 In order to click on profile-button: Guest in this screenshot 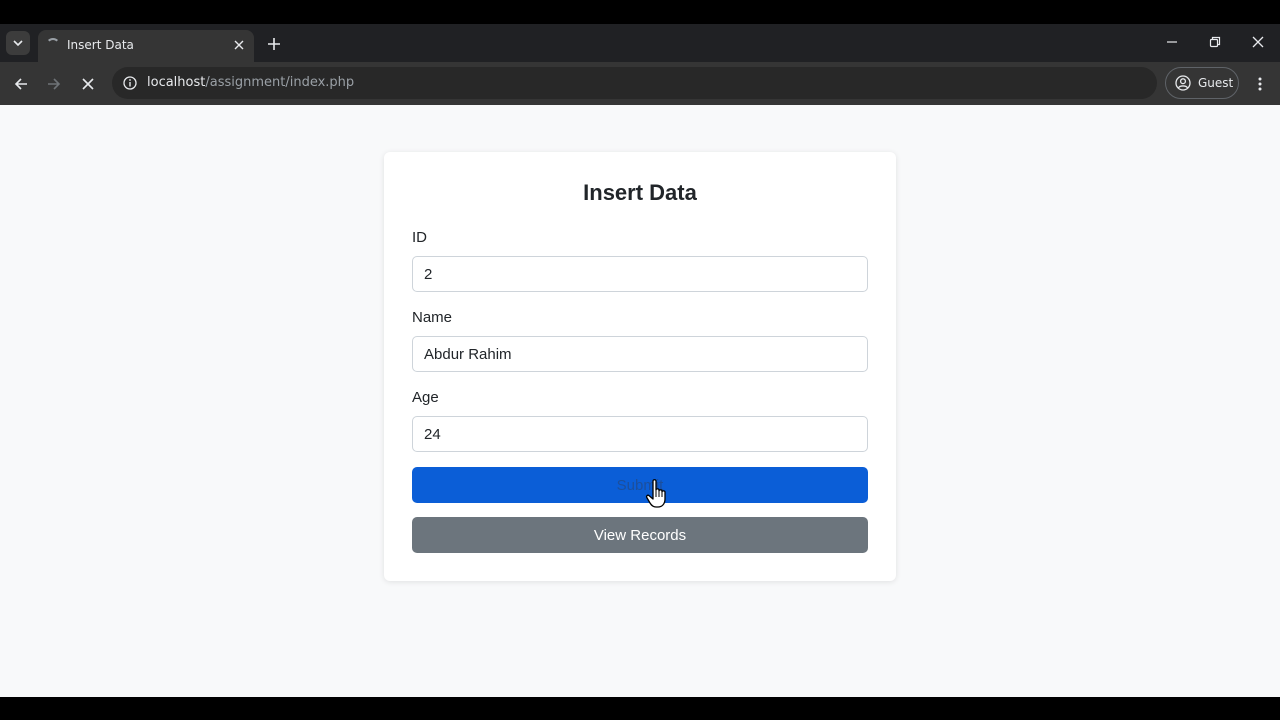, I will do `click(1202, 83)`.